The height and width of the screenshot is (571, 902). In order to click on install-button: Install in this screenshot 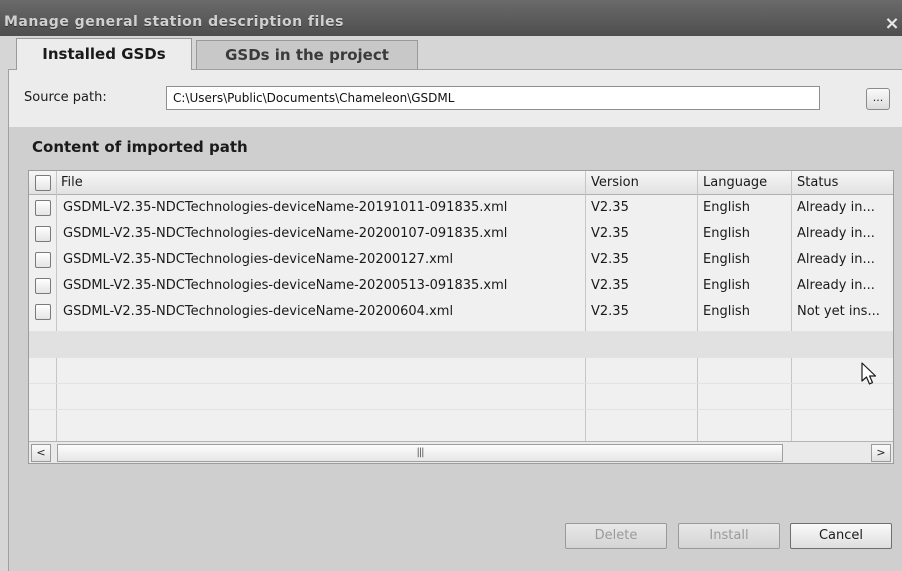, I will do `click(729, 536)`.